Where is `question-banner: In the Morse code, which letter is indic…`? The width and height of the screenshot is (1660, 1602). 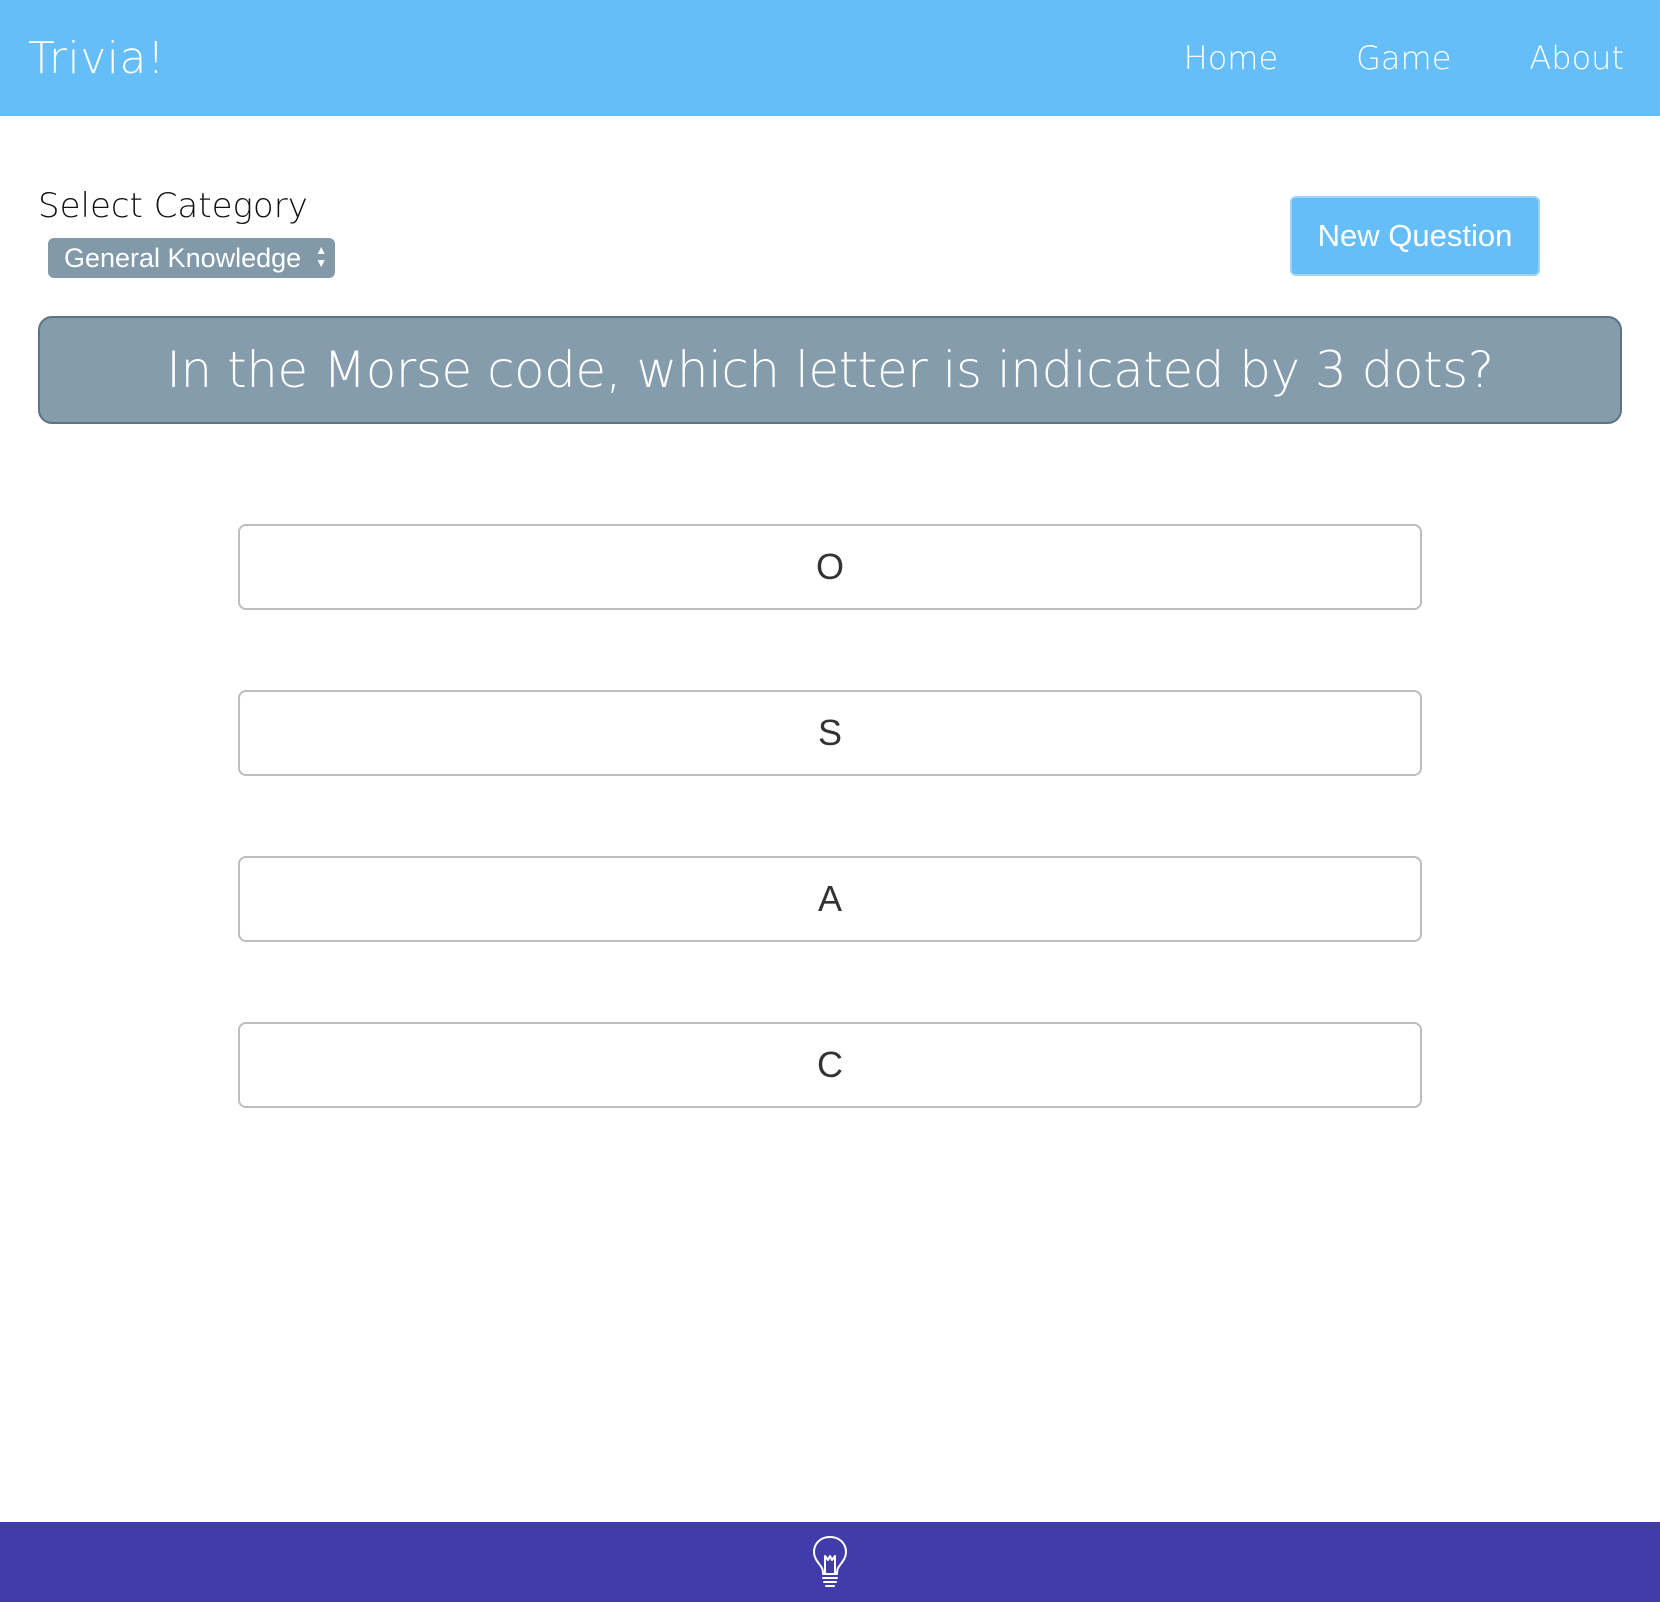 question-banner: In the Morse code, which letter is indic… is located at coordinates (830, 370).